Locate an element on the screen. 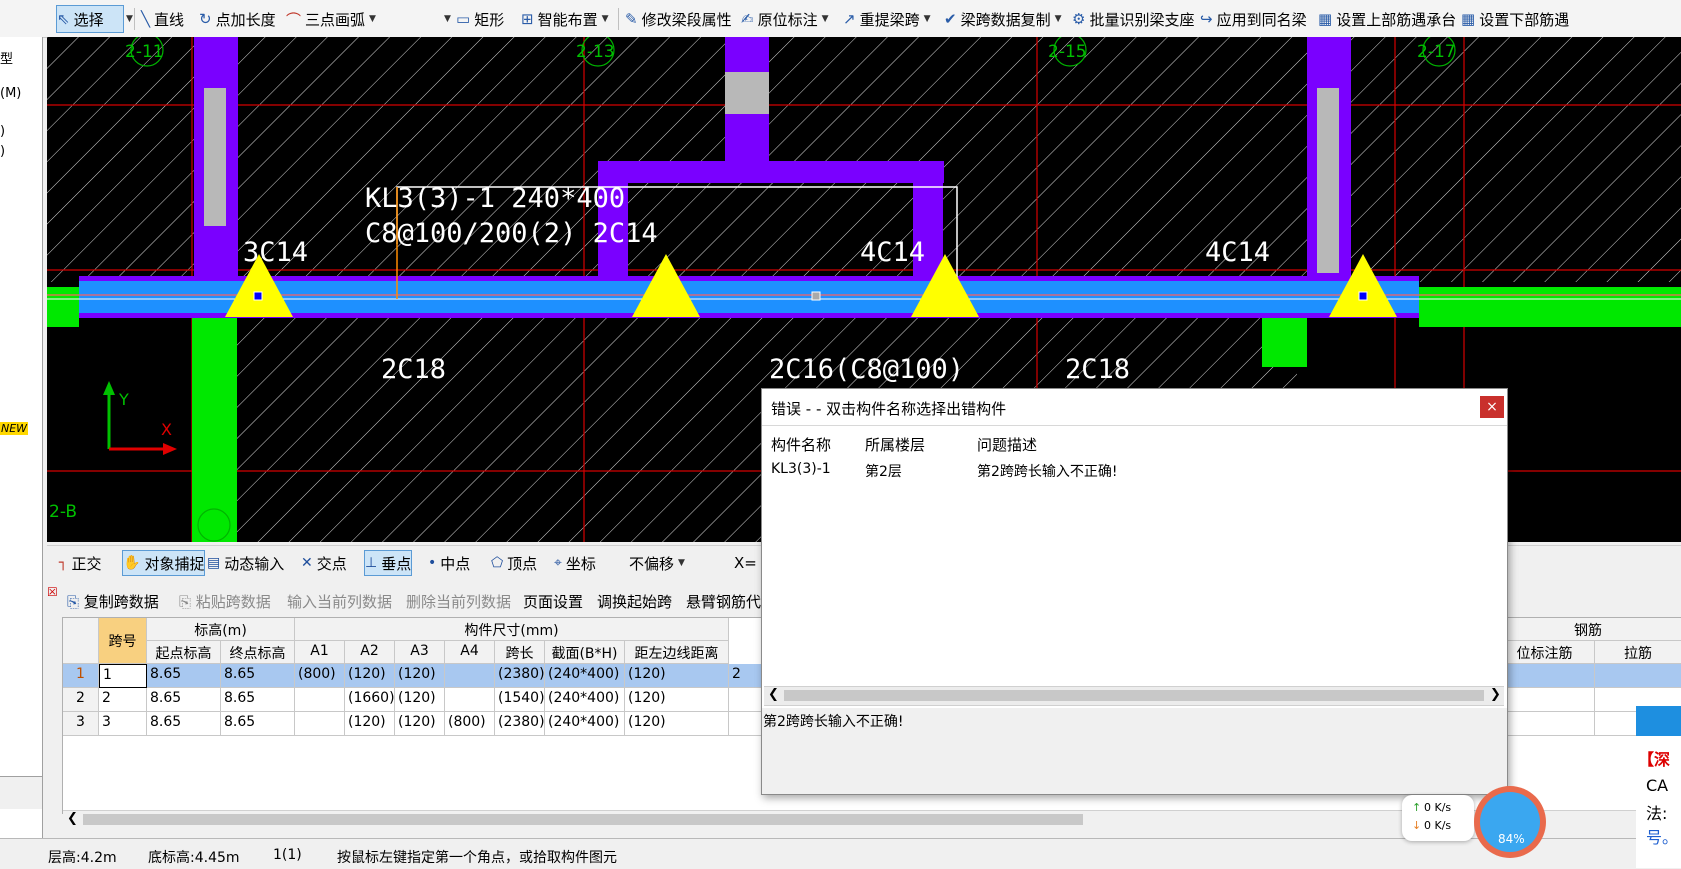 This screenshot has height=869, width=1681. span-cell: 3 is located at coordinates (123, 724).